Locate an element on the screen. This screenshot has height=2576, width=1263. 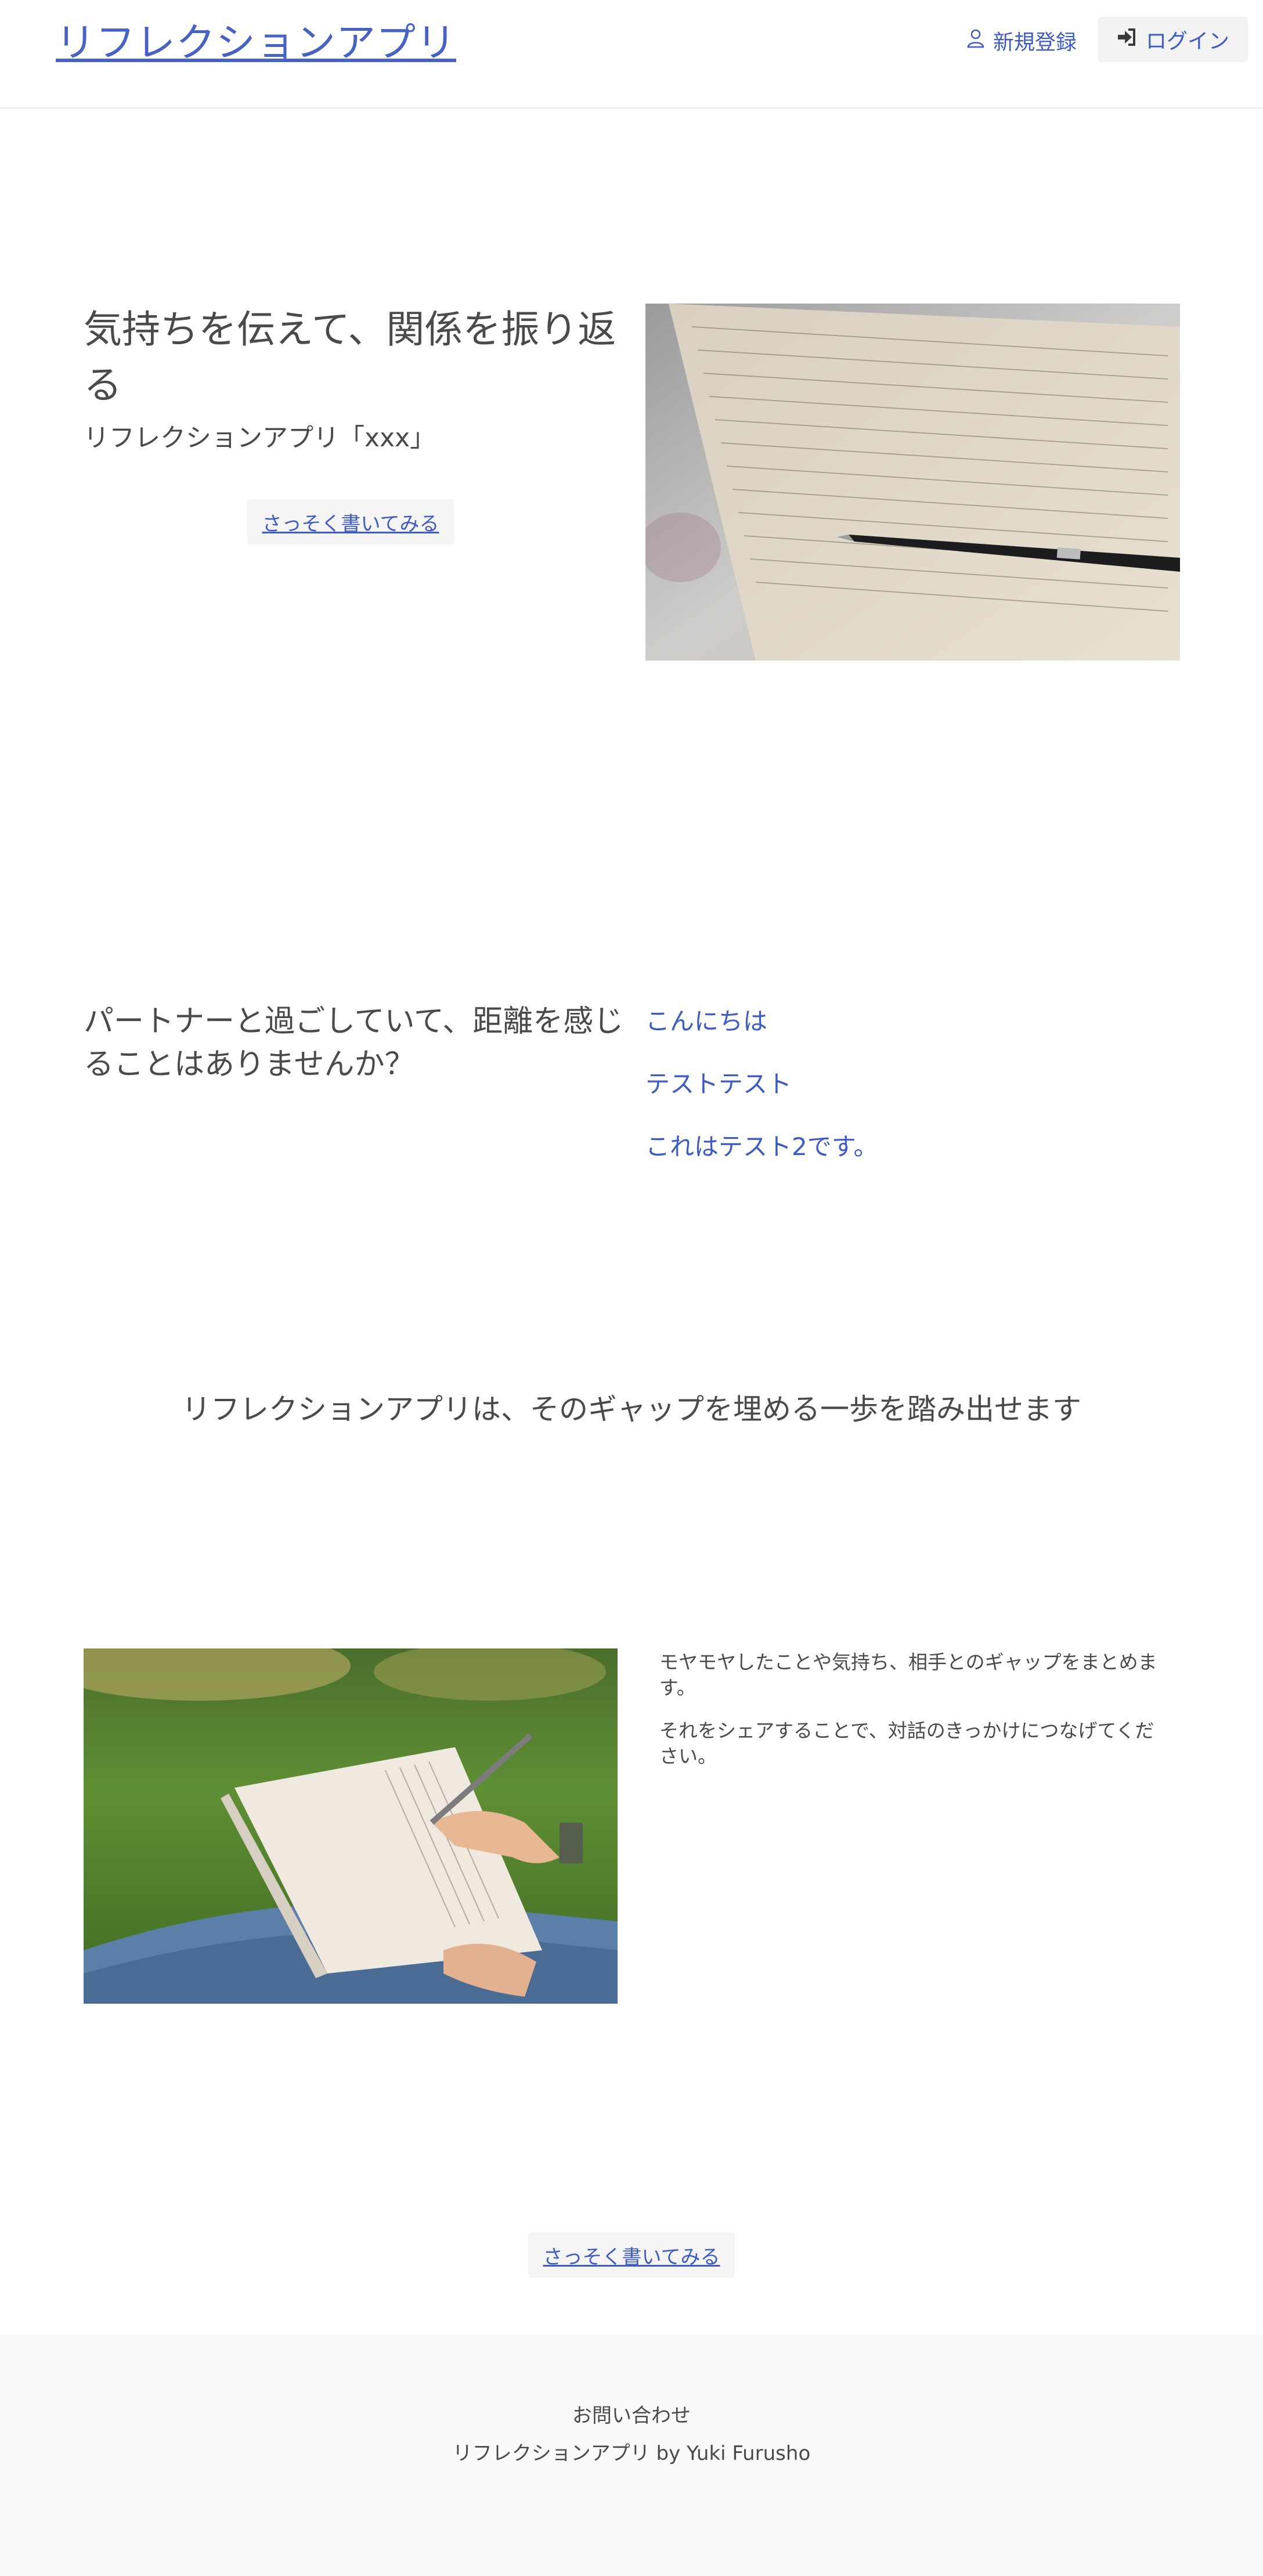
brand-logo-link: リフレクションアプリ is located at coordinates (256, 39).